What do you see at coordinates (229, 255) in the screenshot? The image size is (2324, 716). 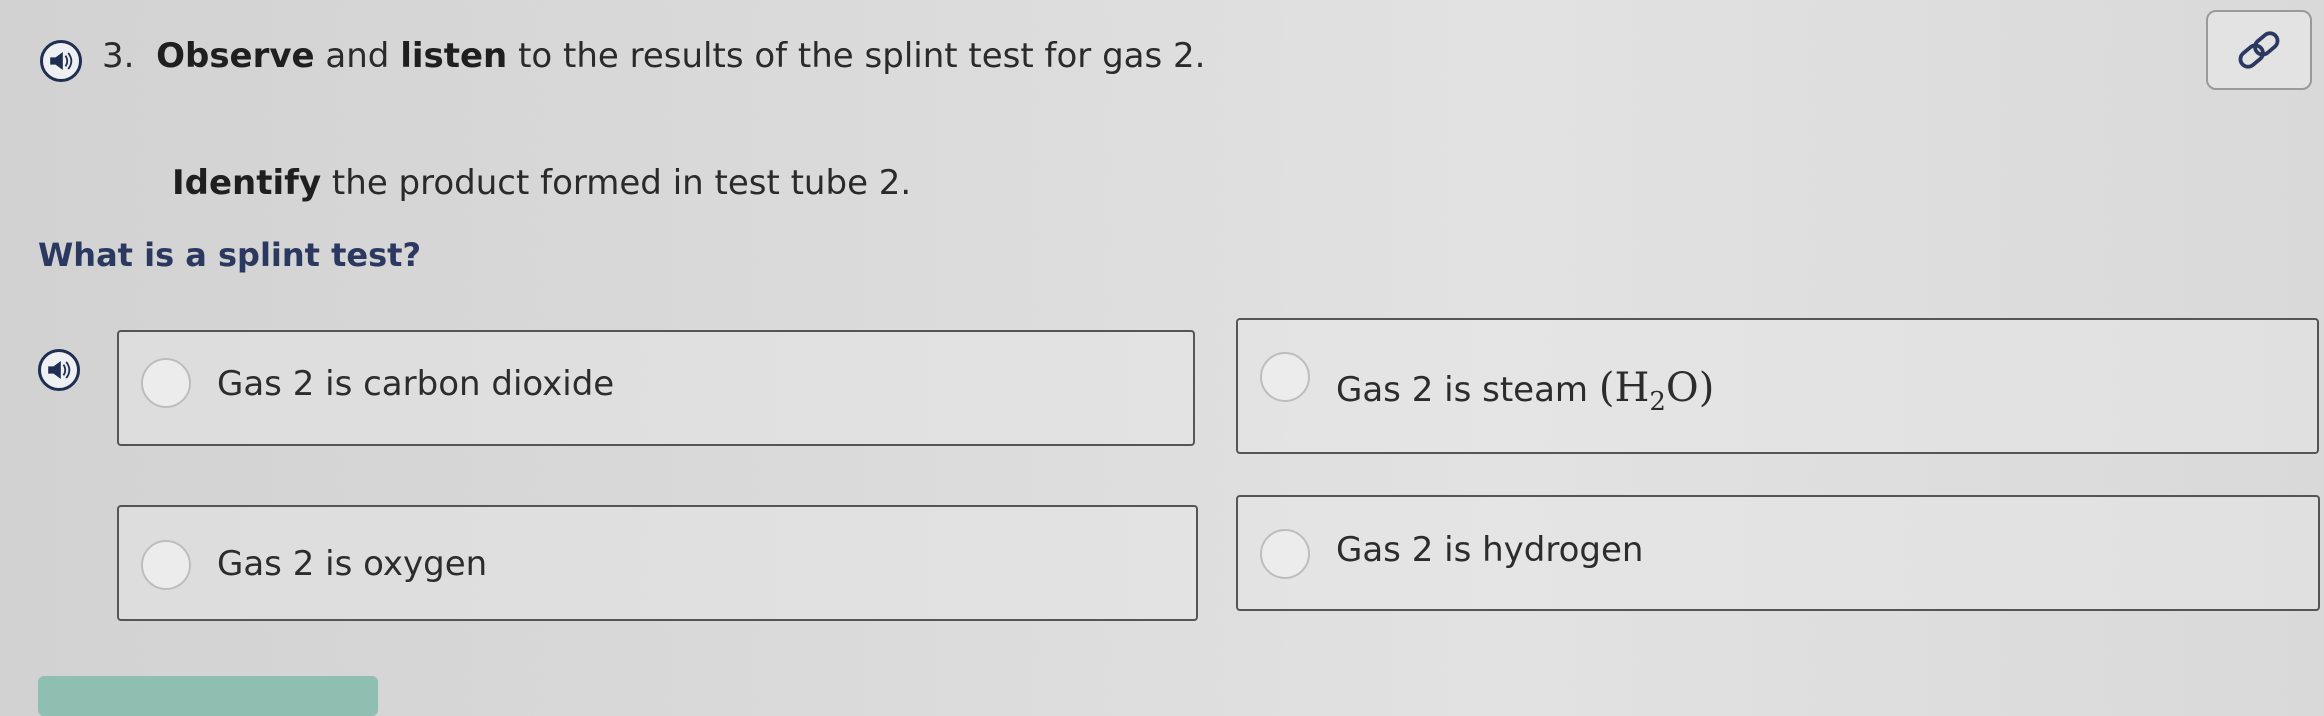 I see `splint-test-help-link: What is a splint test?` at bounding box center [229, 255].